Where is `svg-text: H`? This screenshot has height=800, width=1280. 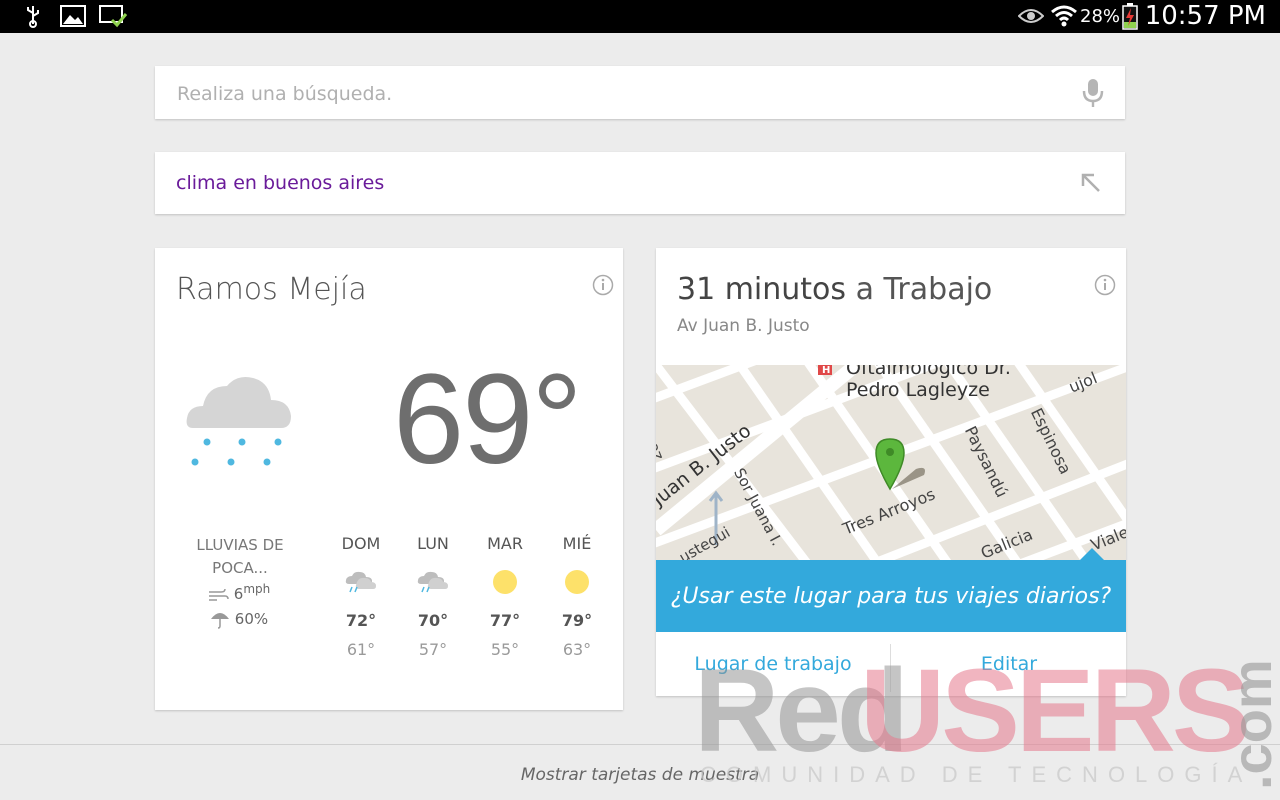
svg-text: H is located at coordinates (826, 370).